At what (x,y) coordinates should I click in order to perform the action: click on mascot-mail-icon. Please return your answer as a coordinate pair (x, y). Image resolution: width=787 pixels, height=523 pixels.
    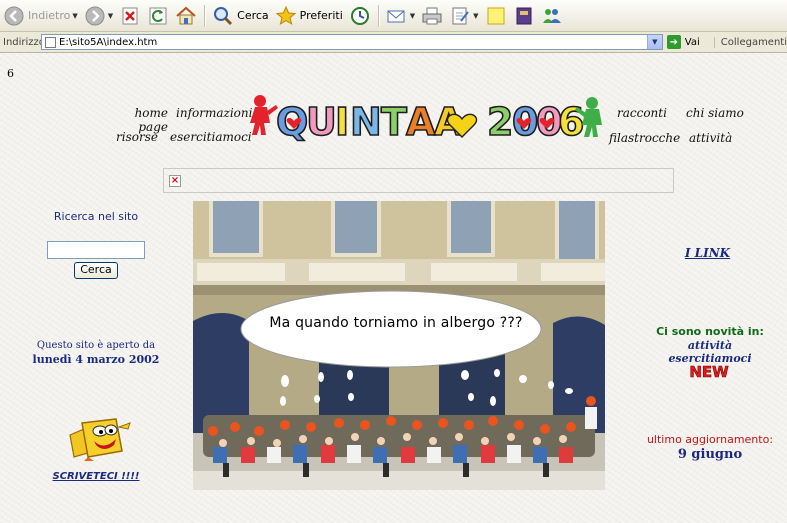
    Looking at the image, I should click on (99, 438).